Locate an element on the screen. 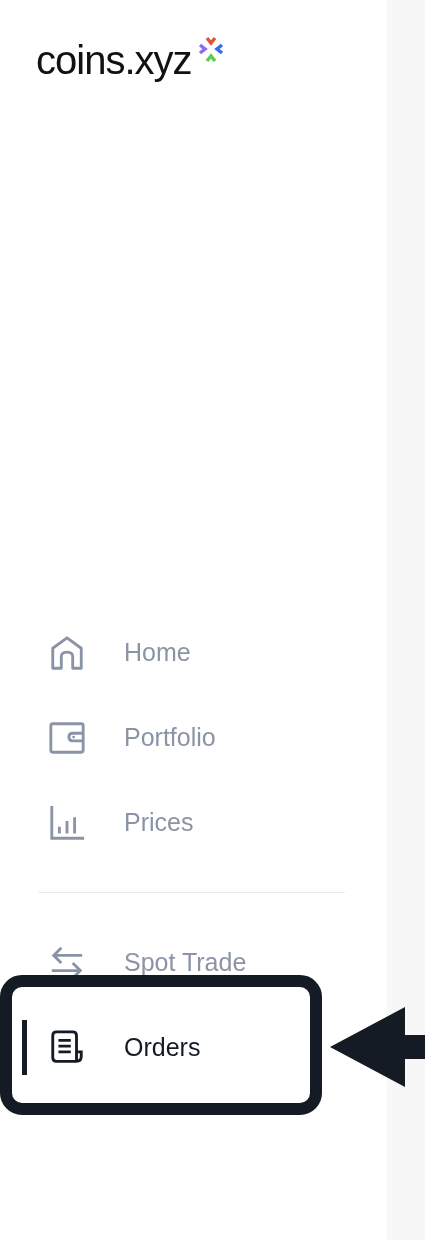 Image resolution: width=425 pixels, height=1240 pixels. nav-item: Spot Trade is located at coordinates (144, 962).